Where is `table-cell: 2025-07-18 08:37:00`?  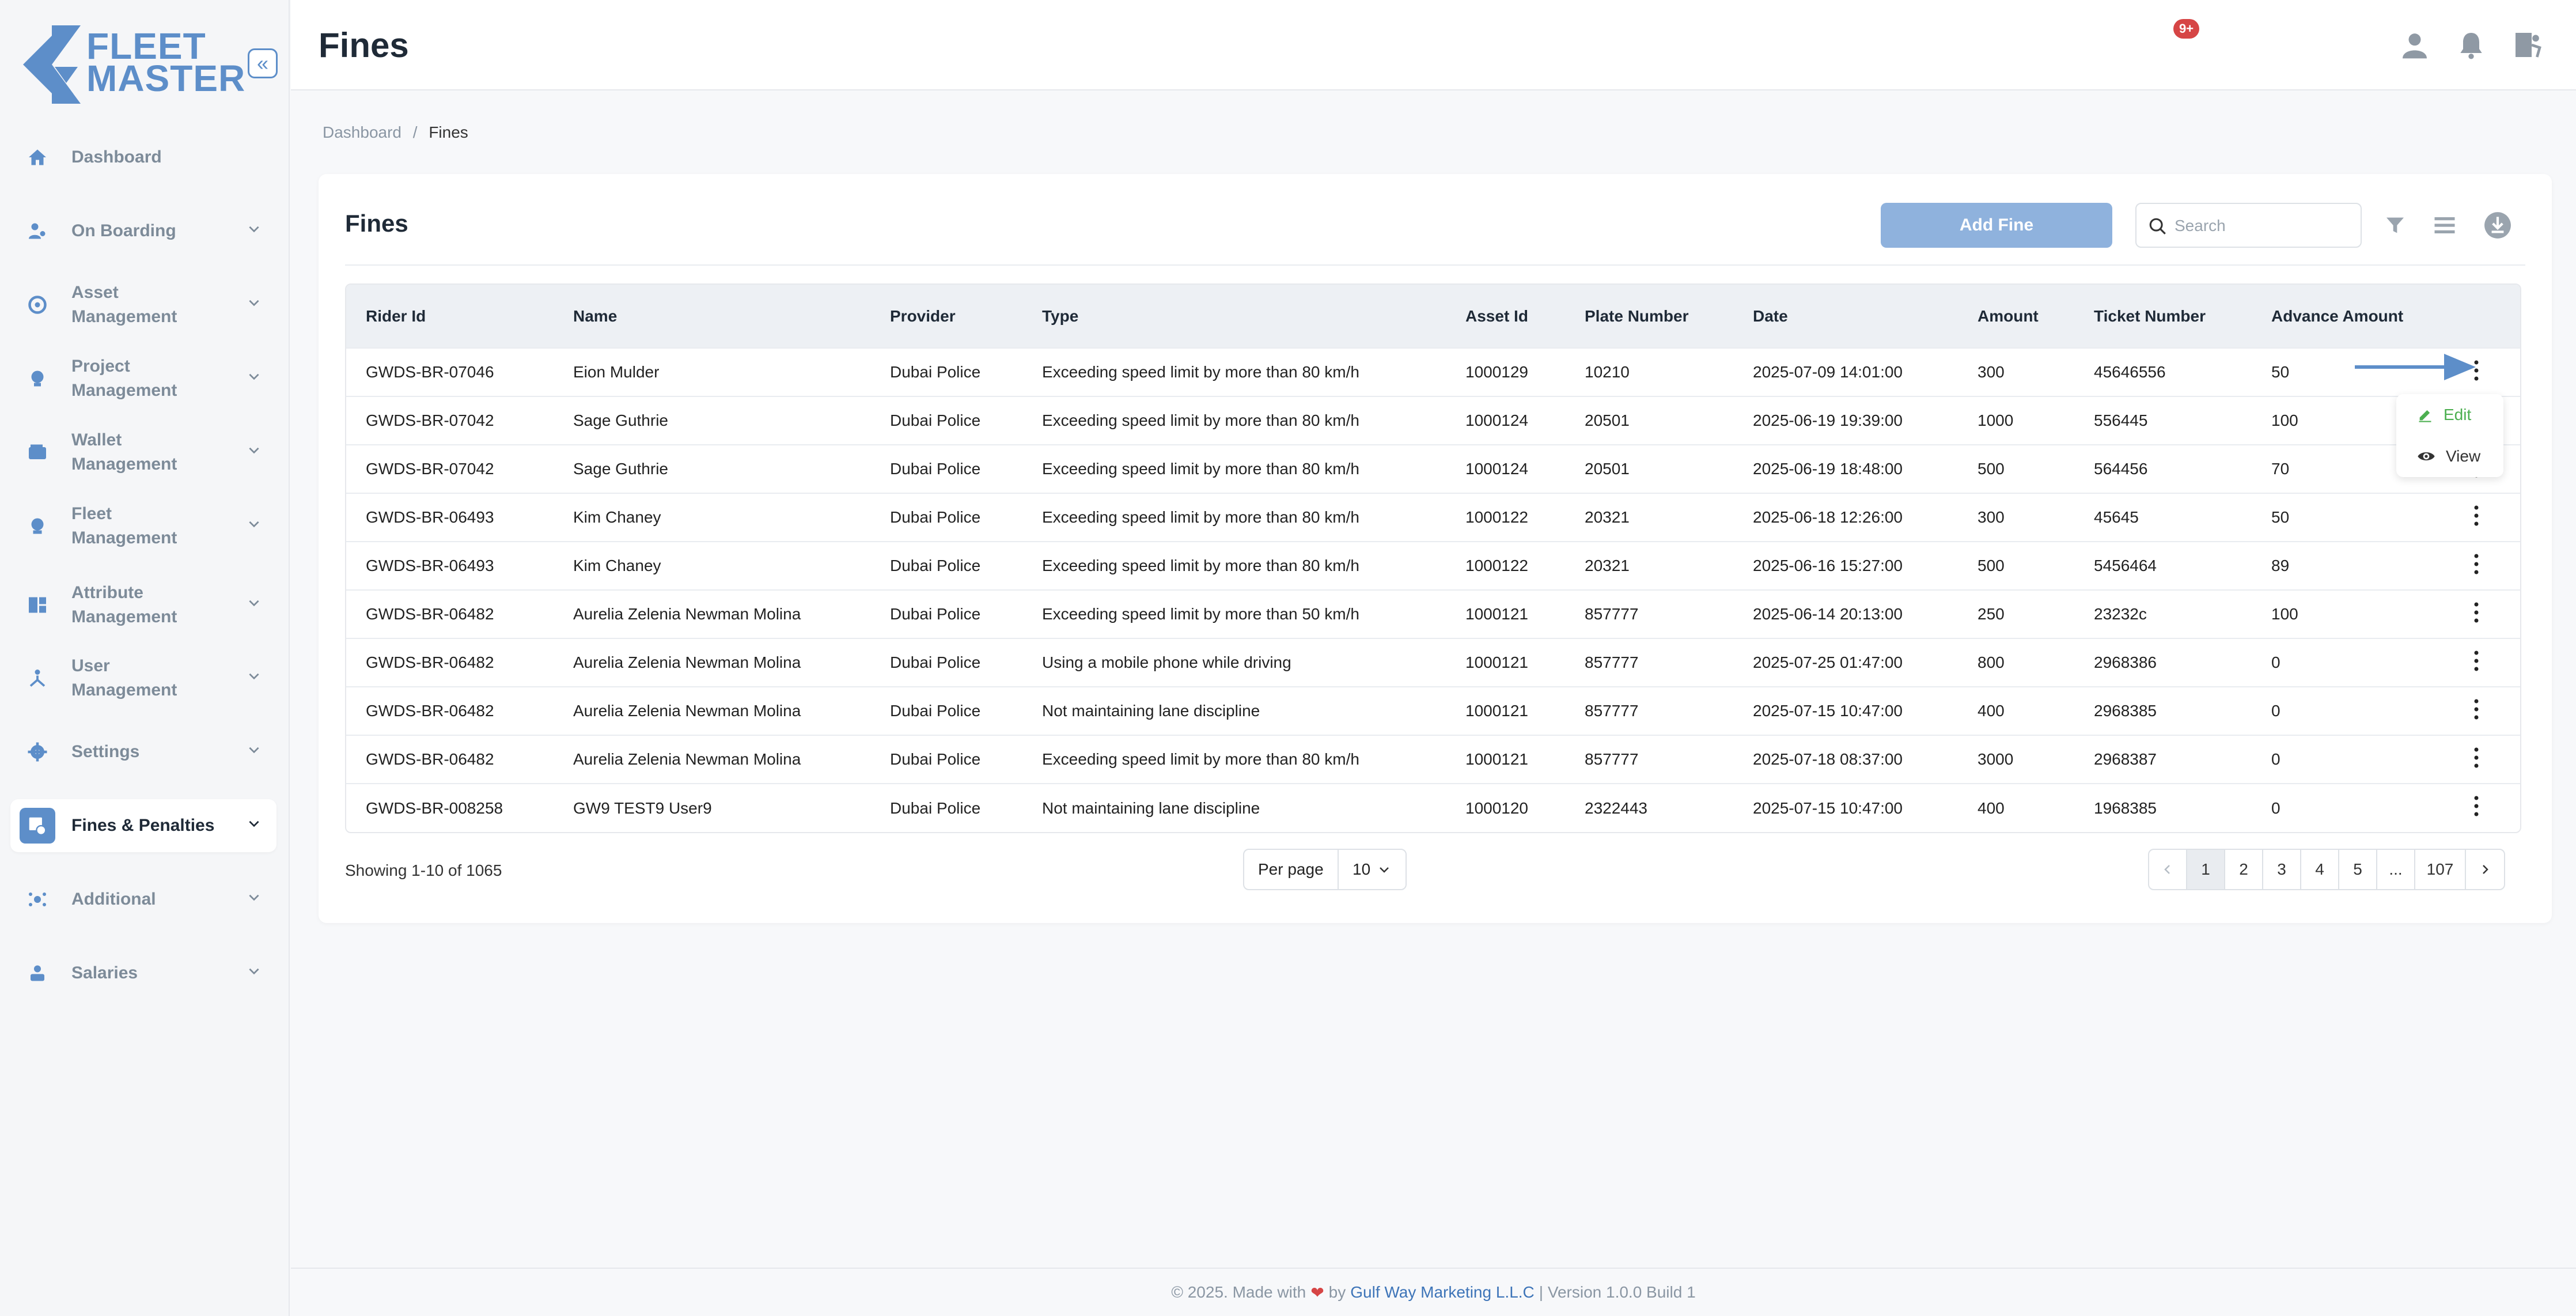
table-cell: 2025-07-18 08:37:00 is located at coordinates (1828, 759).